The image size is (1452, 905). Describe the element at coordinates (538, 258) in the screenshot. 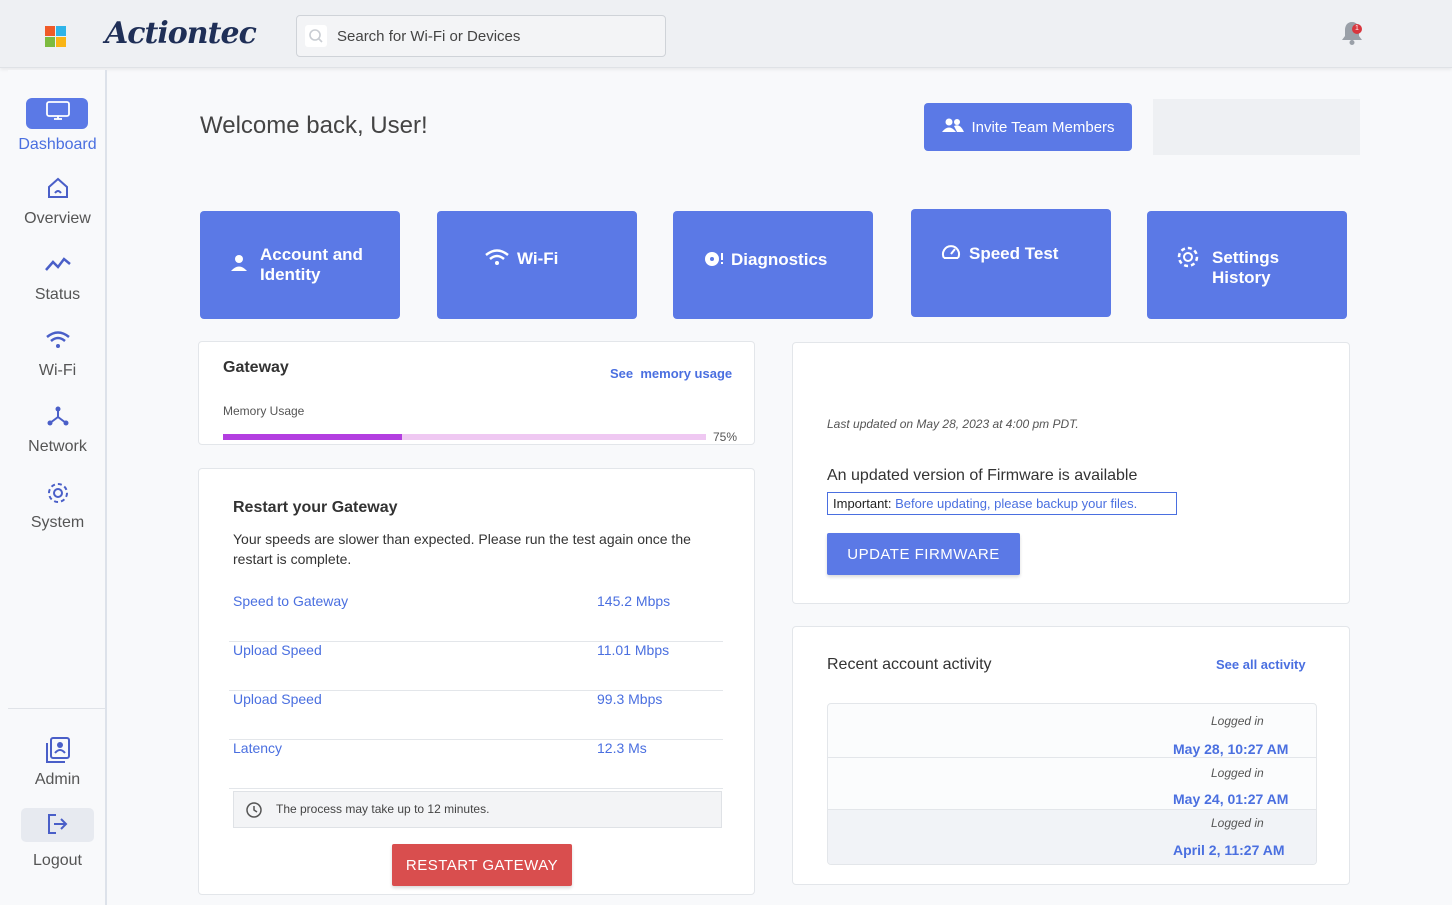

I see `tile-label: Wi-Fi` at that location.